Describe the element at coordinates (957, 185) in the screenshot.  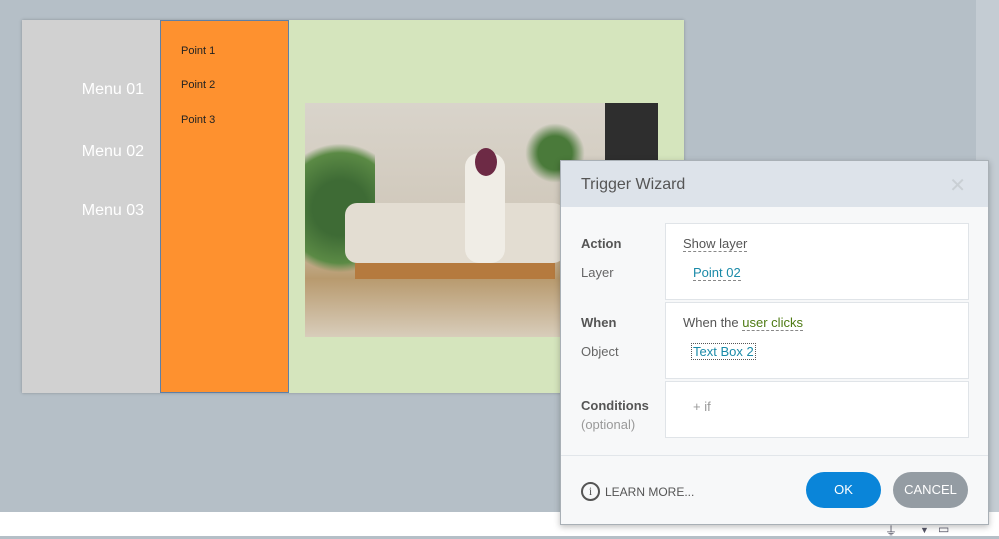
I see `close-icon: ✕` at that location.